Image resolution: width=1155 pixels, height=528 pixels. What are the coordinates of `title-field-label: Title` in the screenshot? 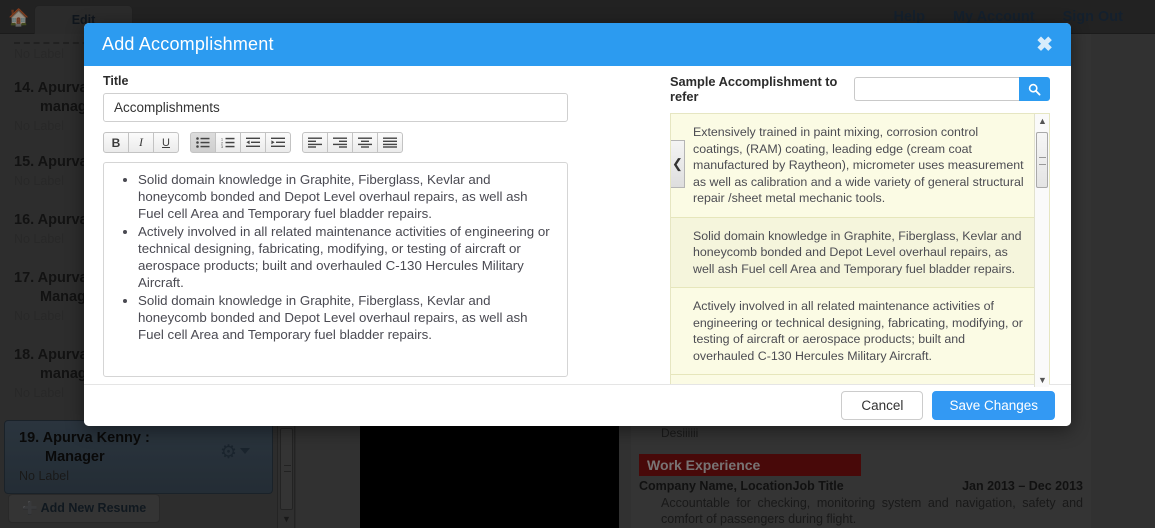 It's located at (116, 81).